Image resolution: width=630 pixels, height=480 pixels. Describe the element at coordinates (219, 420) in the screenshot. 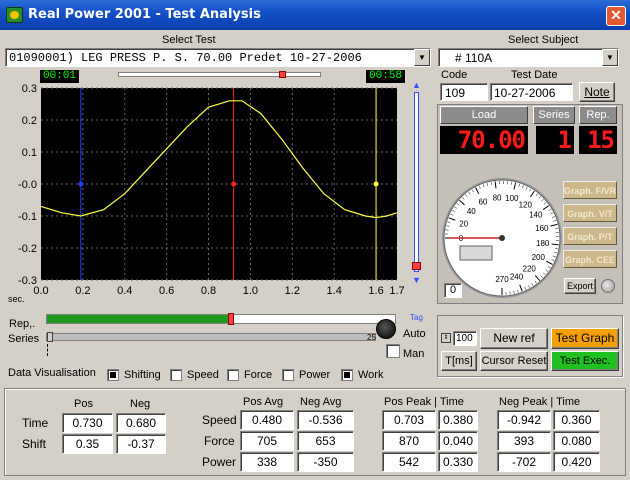

I see `speed-row-label: Speed` at that location.